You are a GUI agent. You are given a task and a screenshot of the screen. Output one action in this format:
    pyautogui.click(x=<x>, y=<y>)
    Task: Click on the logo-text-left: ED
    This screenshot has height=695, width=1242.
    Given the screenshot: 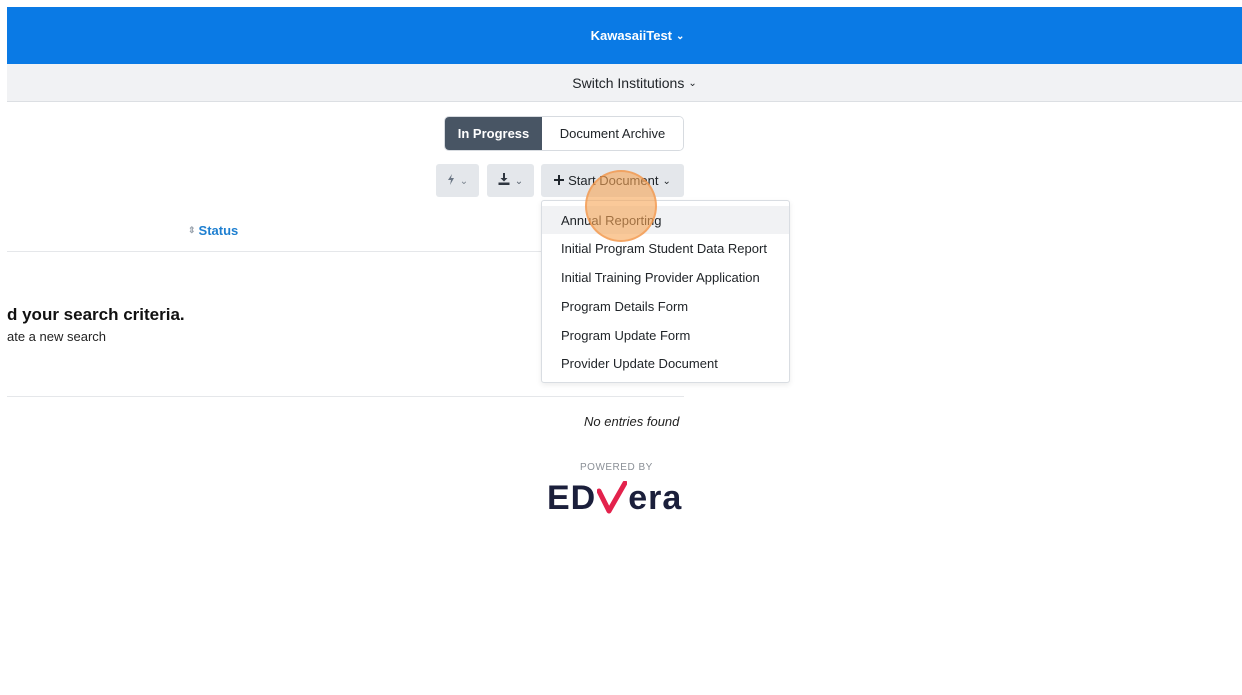 What is the action you would take?
    pyautogui.click(x=572, y=497)
    